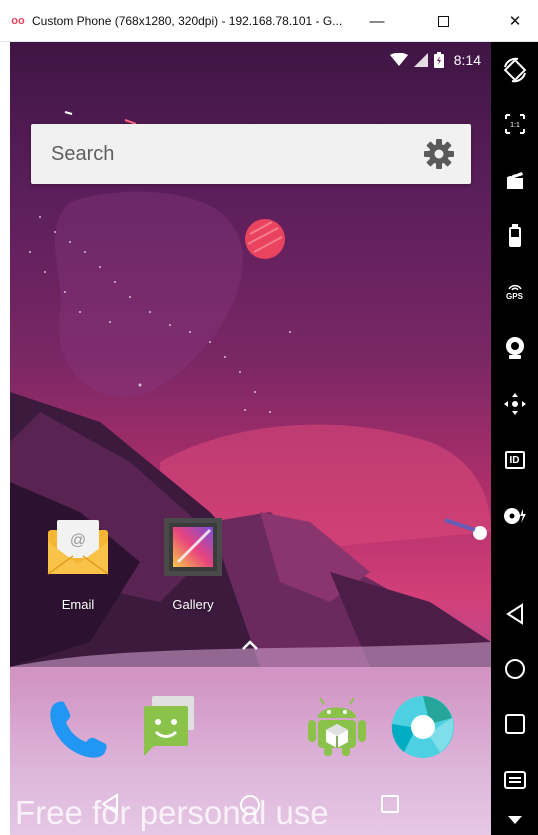 The width and height of the screenshot is (538, 835). I want to click on maximize-button, so click(443, 21).